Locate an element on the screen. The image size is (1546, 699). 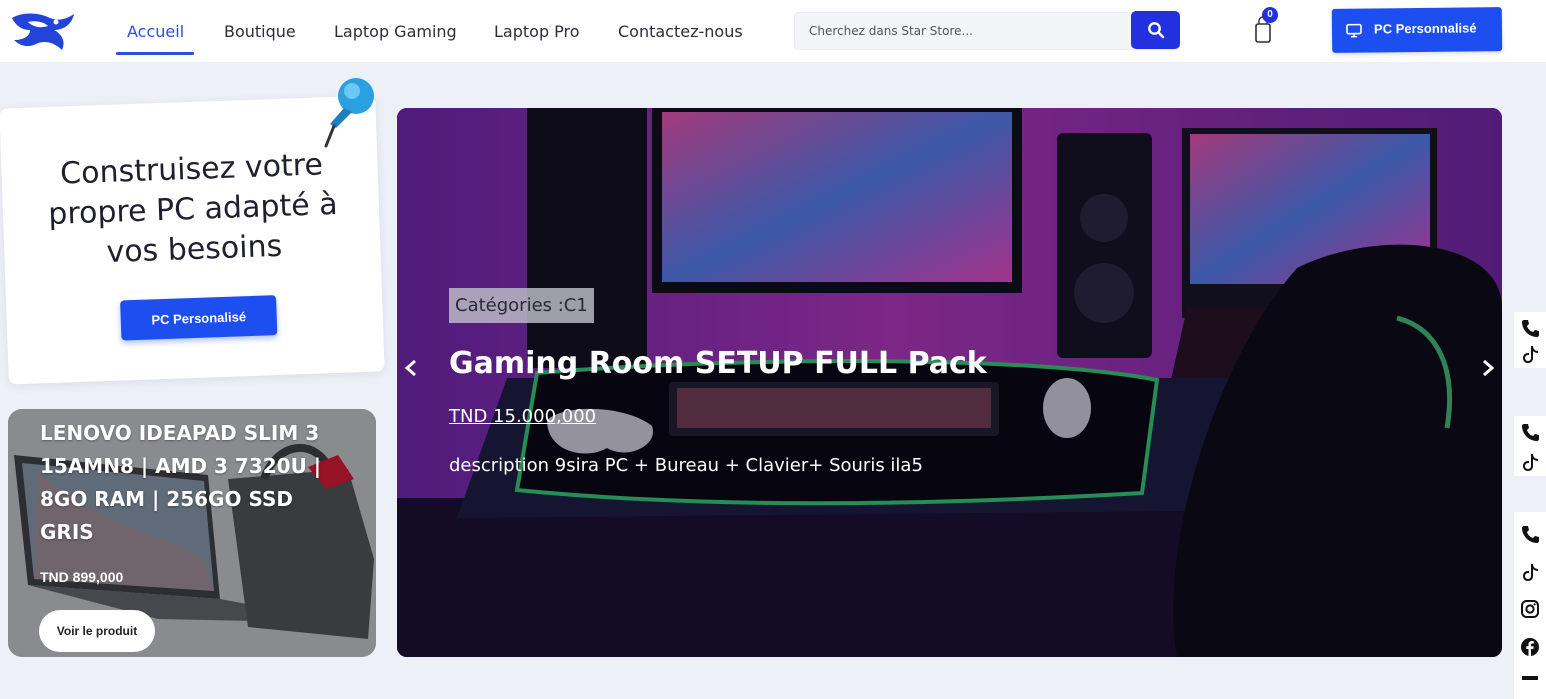
pc-personnalise-label: PC Personnalisé is located at coordinates (1425, 28).